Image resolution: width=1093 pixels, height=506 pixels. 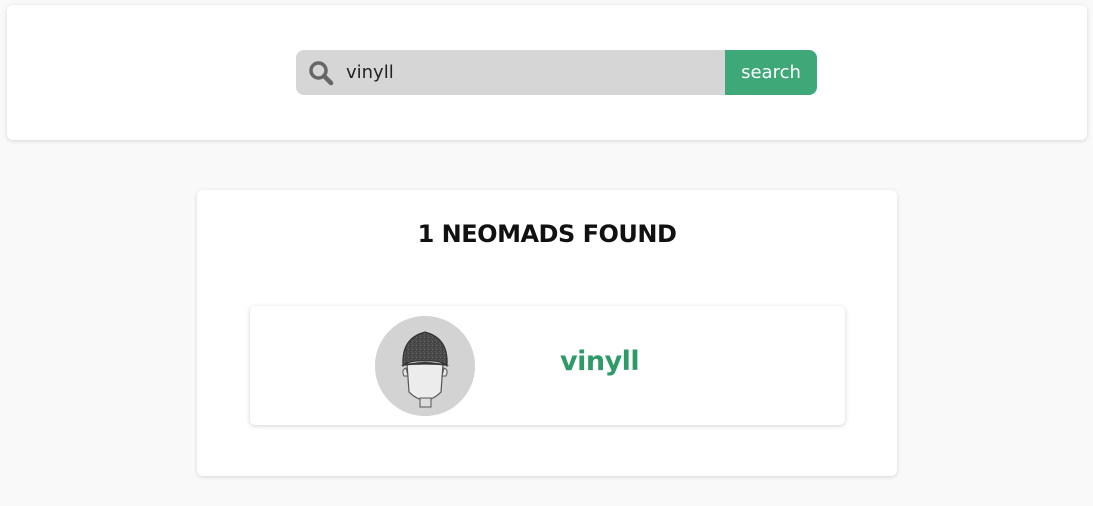 I want to click on results-heading: 1 NEOMADS FOUND, so click(x=547, y=234).